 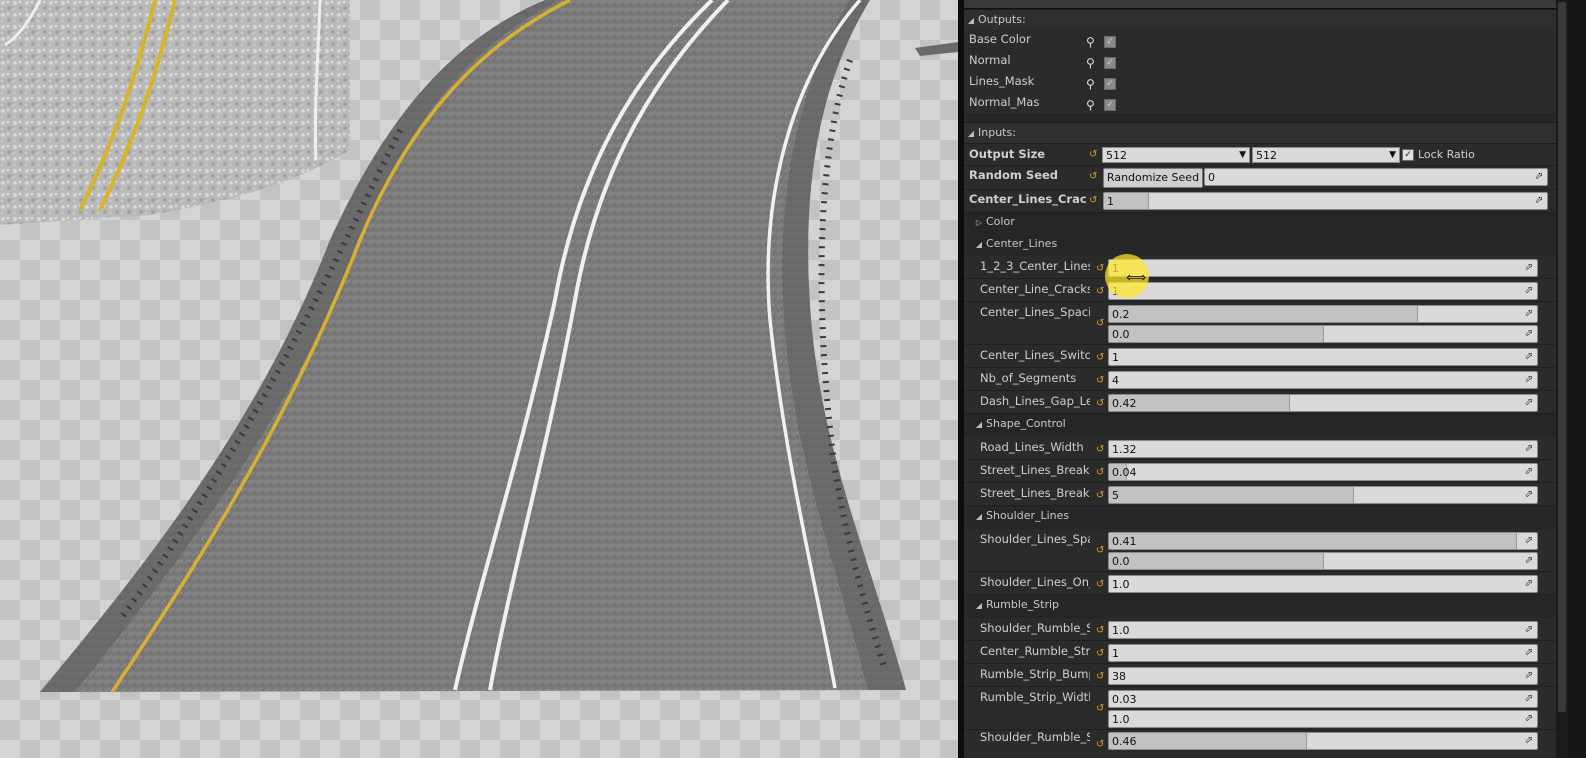 I want to click on param-label: Center_Lines_Cracks_F, so click(x=1028, y=199).